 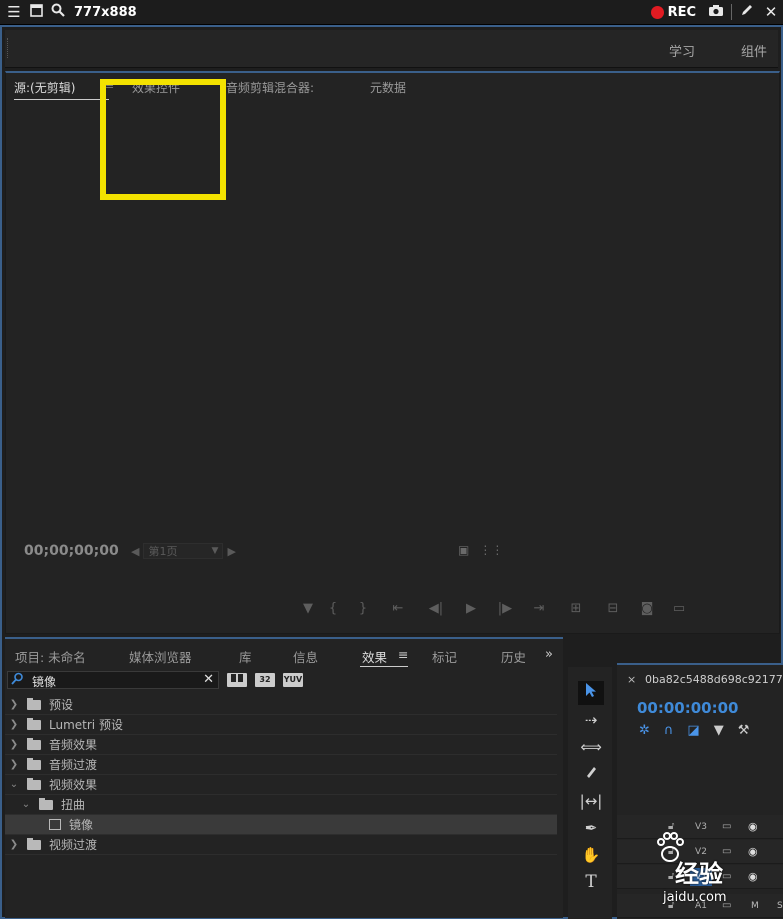 I want to click on tab-project: 项目: 未命名, so click(x=50, y=656).